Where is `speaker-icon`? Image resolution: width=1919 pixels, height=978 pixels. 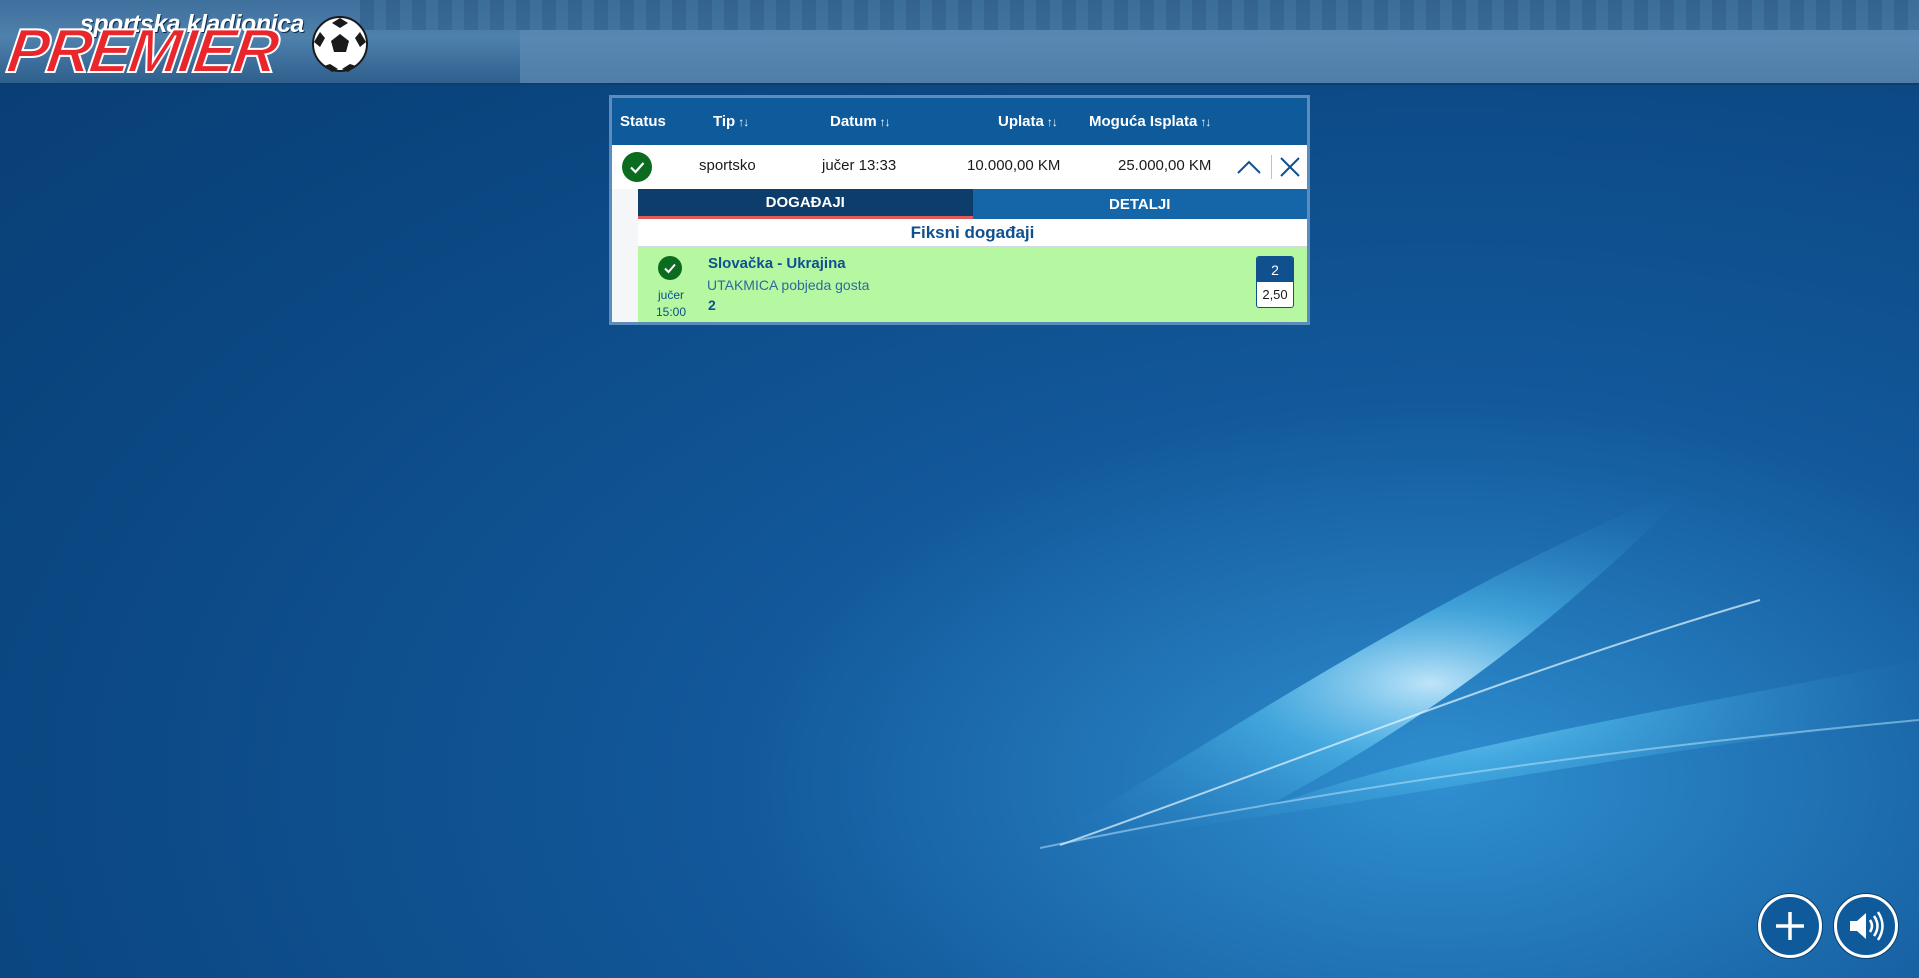
speaker-icon is located at coordinates (1867, 926).